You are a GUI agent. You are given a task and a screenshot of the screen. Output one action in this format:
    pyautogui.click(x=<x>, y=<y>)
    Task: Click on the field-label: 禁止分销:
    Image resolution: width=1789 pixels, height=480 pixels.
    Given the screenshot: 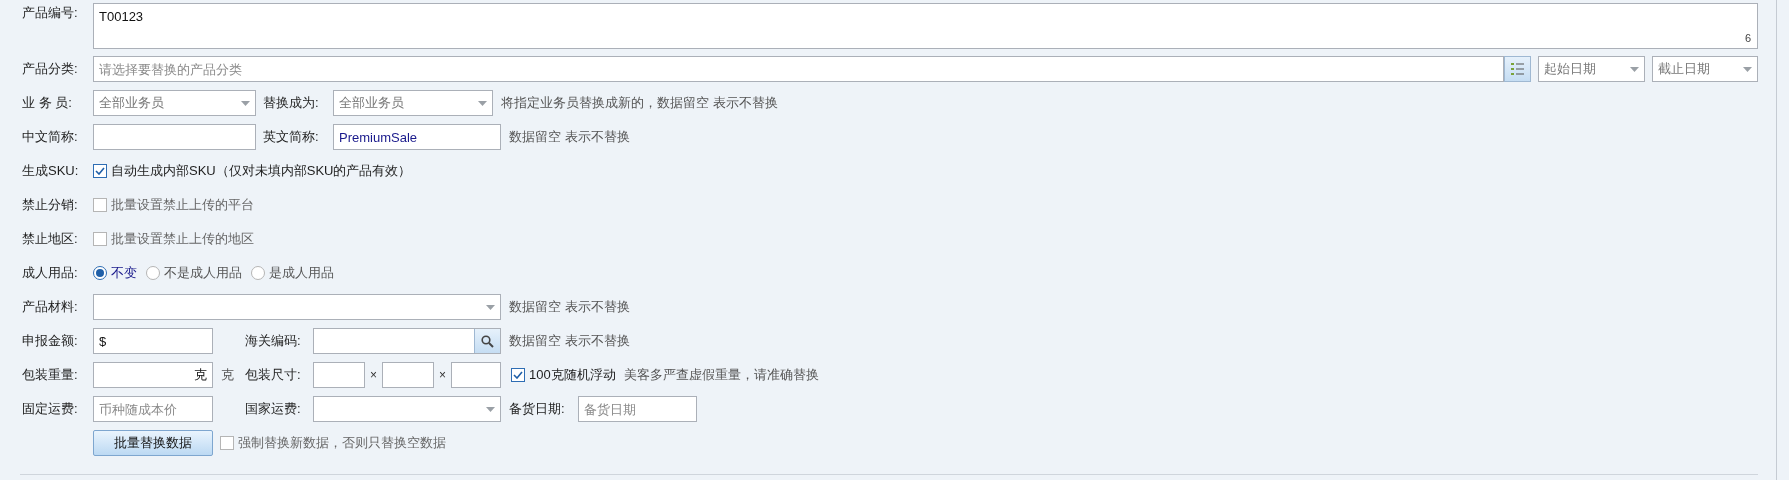 What is the action you would take?
    pyautogui.click(x=50, y=205)
    